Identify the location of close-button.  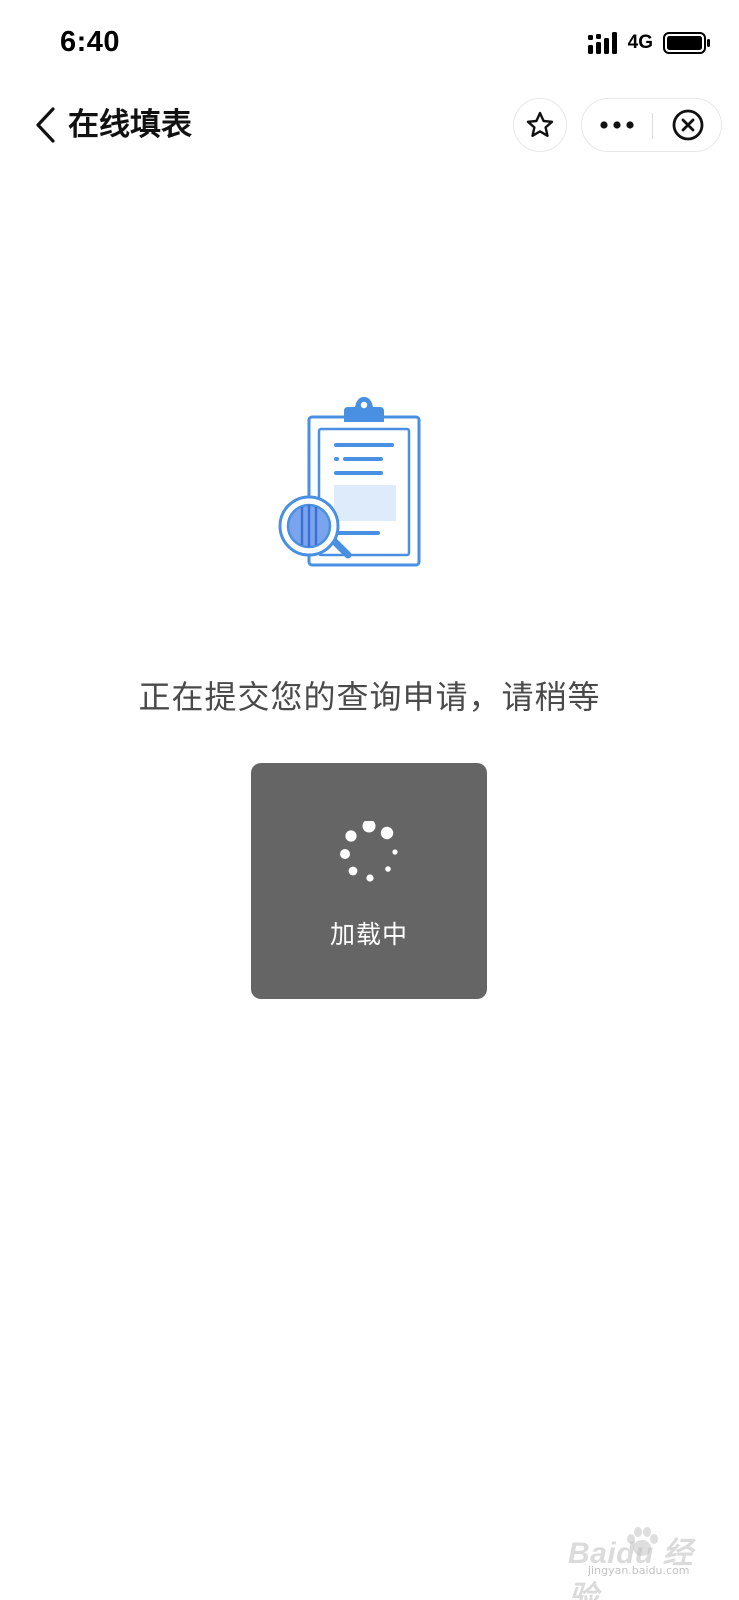
(687, 125).